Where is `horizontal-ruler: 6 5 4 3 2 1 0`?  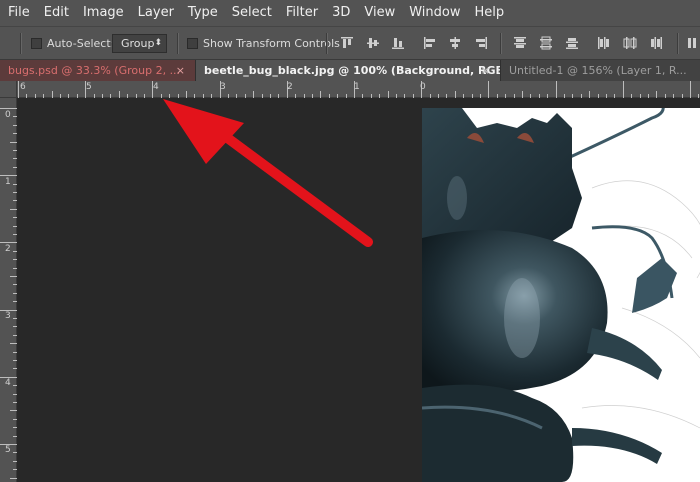
horizontal-ruler: 6 5 4 3 2 1 0 is located at coordinates (350, 89).